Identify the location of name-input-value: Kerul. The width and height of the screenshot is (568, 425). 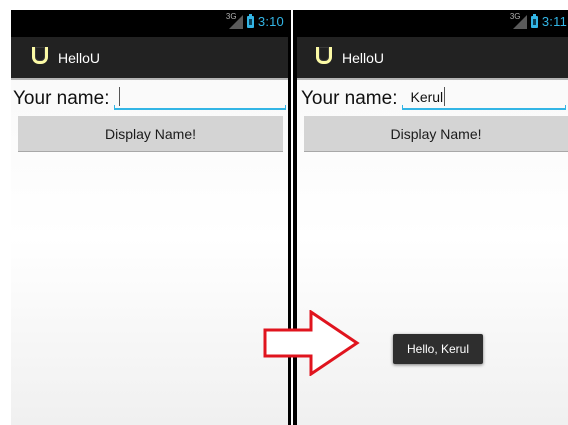
(428, 96).